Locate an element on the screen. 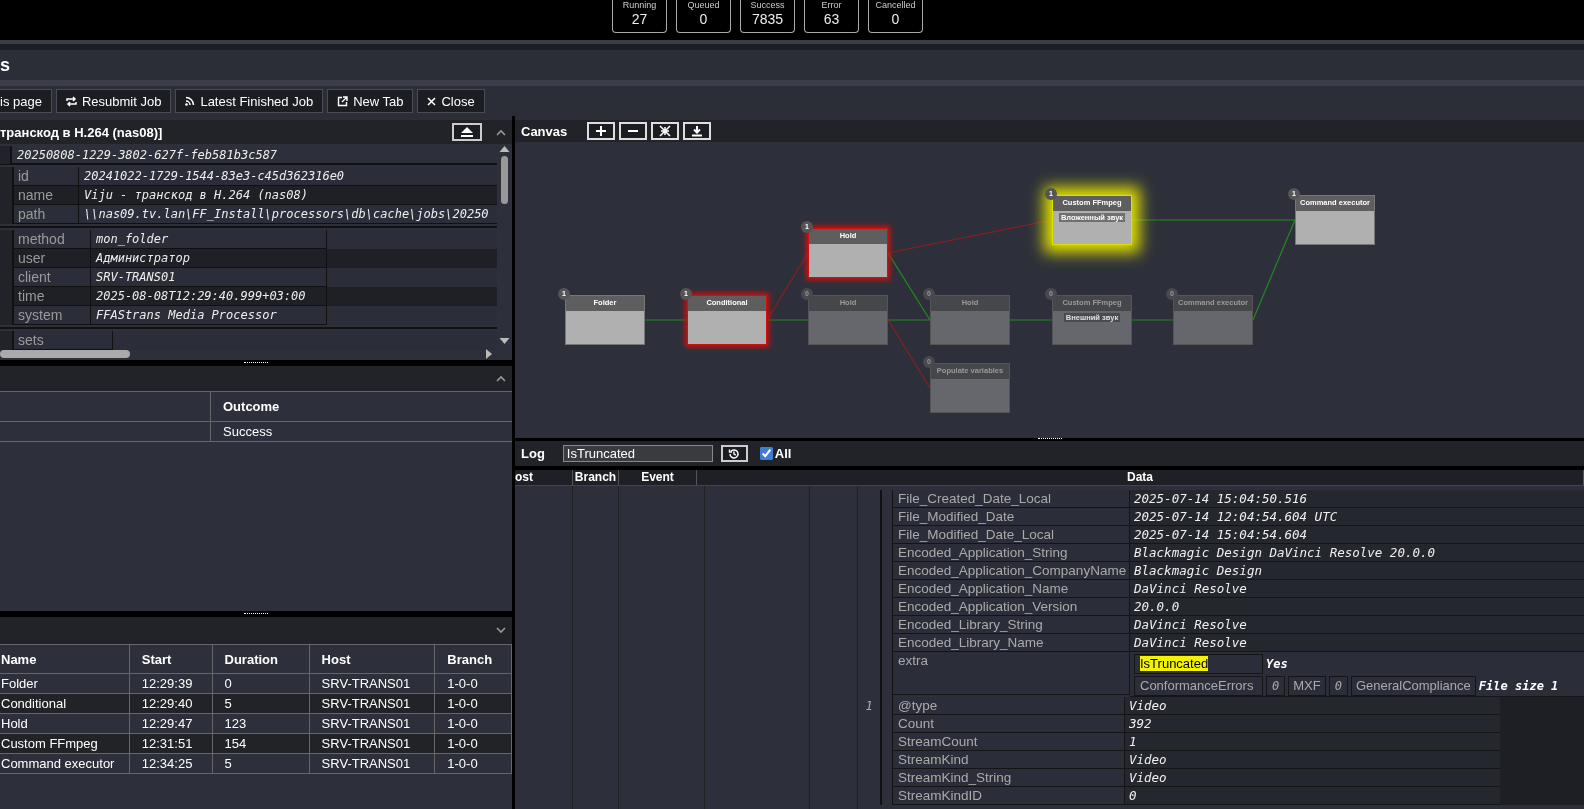 Image resolution: width=1584 pixels, height=809 pixels. table-cell: Hold is located at coordinates (65, 723).